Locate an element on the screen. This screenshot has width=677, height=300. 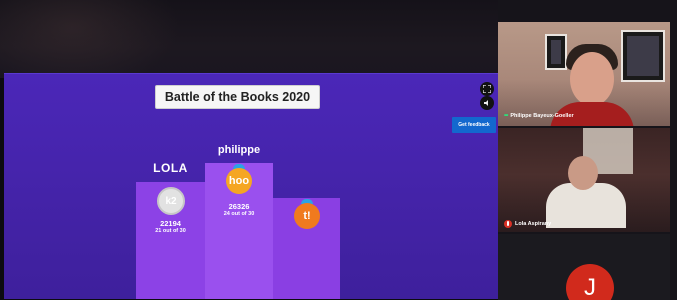
participant-tile: Lola Aspirany is located at coordinates (584, 180).